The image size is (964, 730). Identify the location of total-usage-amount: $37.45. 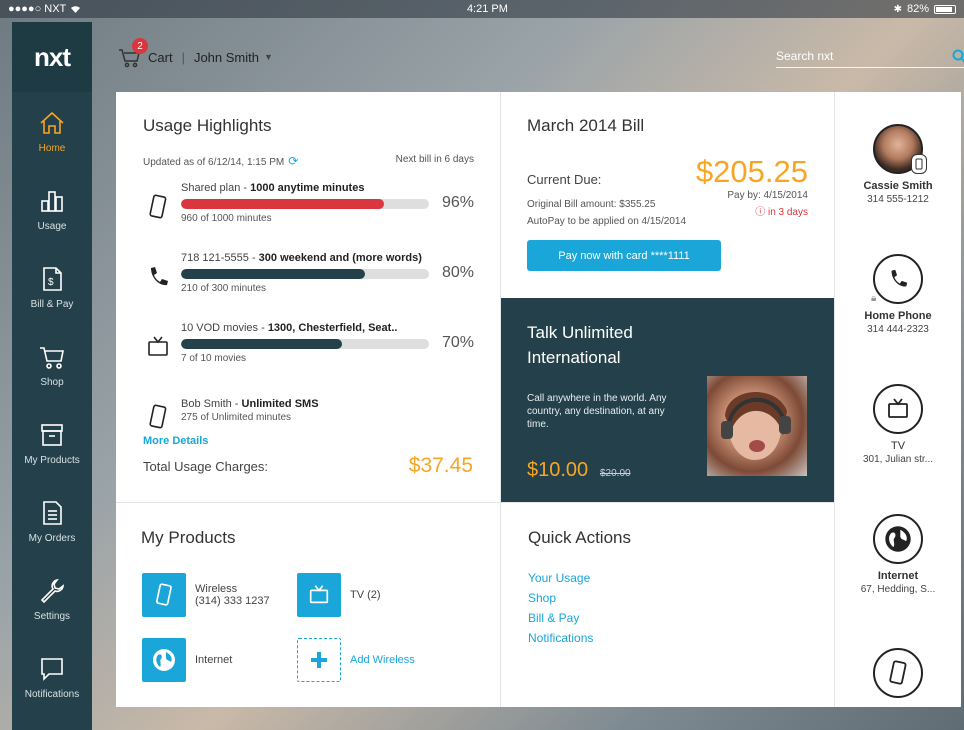
(440, 465).